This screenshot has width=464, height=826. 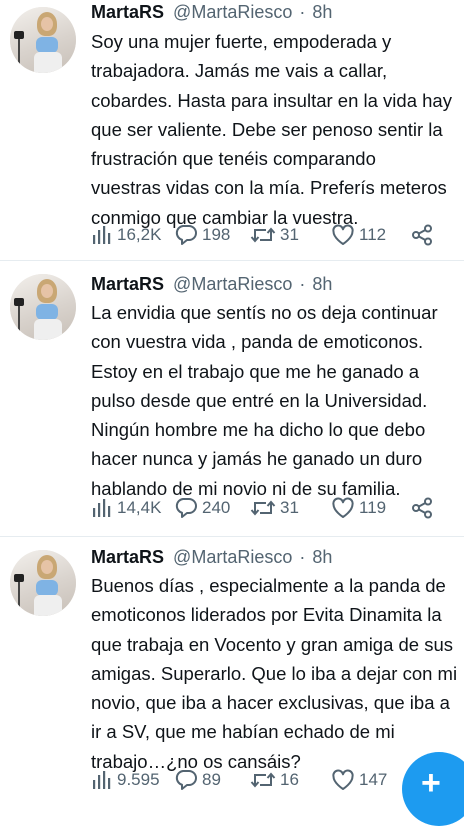 What do you see at coordinates (373, 234) in the screenshot?
I see `like-count: 112` at bounding box center [373, 234].